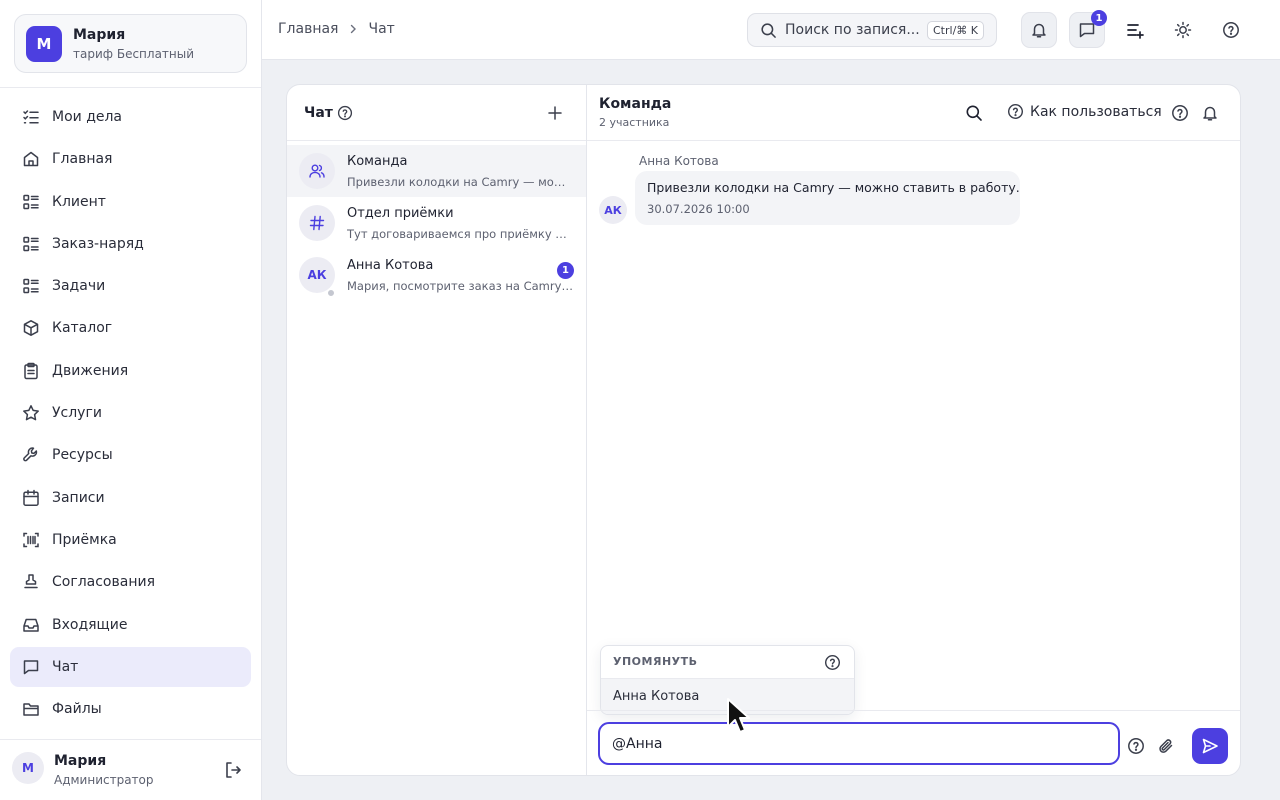  I want to click on send-button, so click(1210, 746).